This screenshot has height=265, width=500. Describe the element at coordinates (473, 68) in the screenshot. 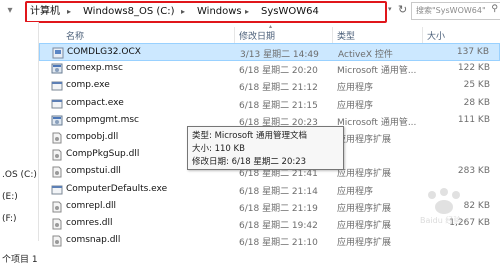

I see `file-size: 122 KB` at that location.